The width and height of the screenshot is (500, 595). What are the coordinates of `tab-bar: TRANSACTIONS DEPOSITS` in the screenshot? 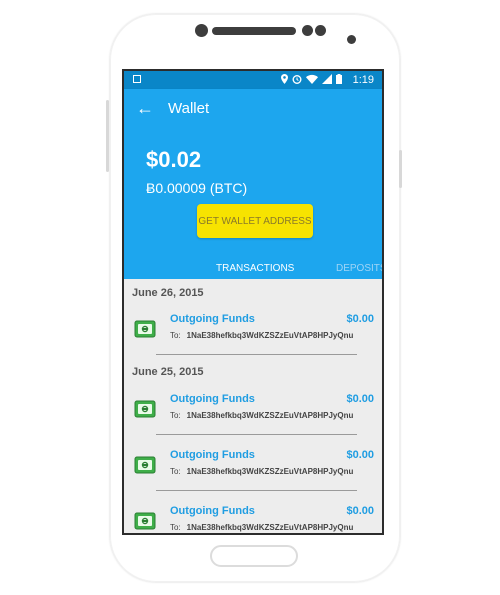 It's located at (253, 269).